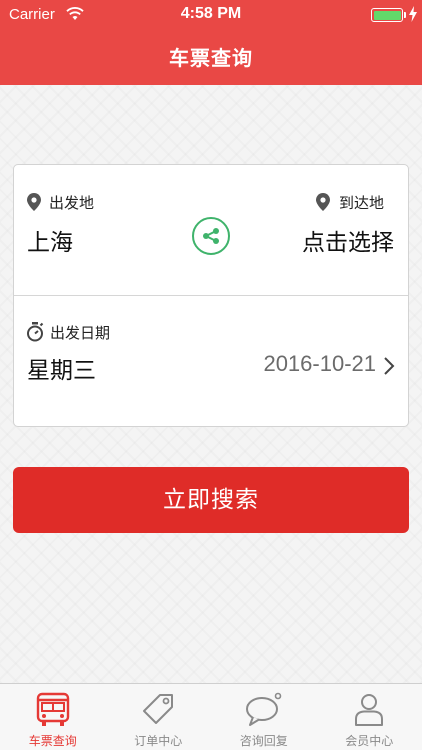 The width and height of the screenshot is (422, 750). What do you see at coordinates (211, 500) in the screenshot?
I see `search-button: 立即搜索` at bounding box center [211, 500].